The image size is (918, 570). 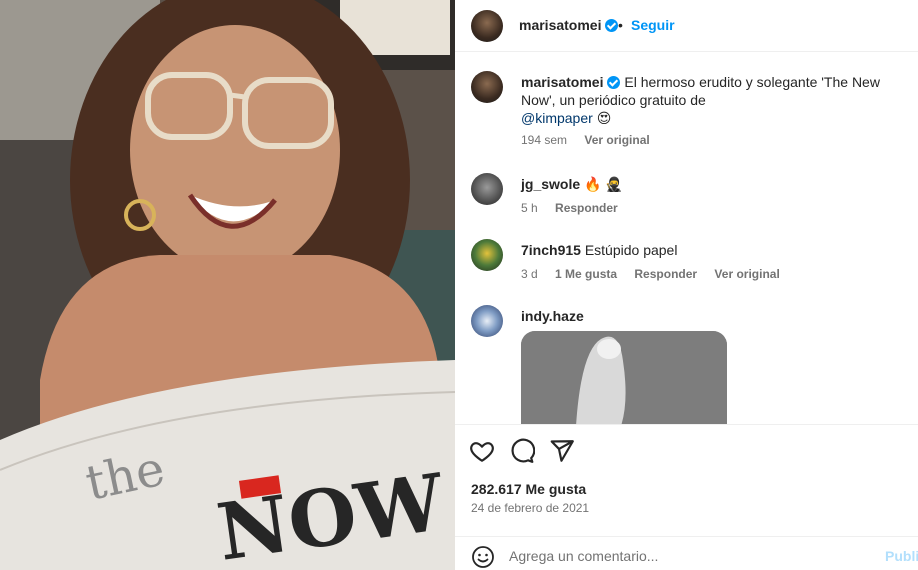 I want to click on gif-illustration, so click(x=624, y=377).